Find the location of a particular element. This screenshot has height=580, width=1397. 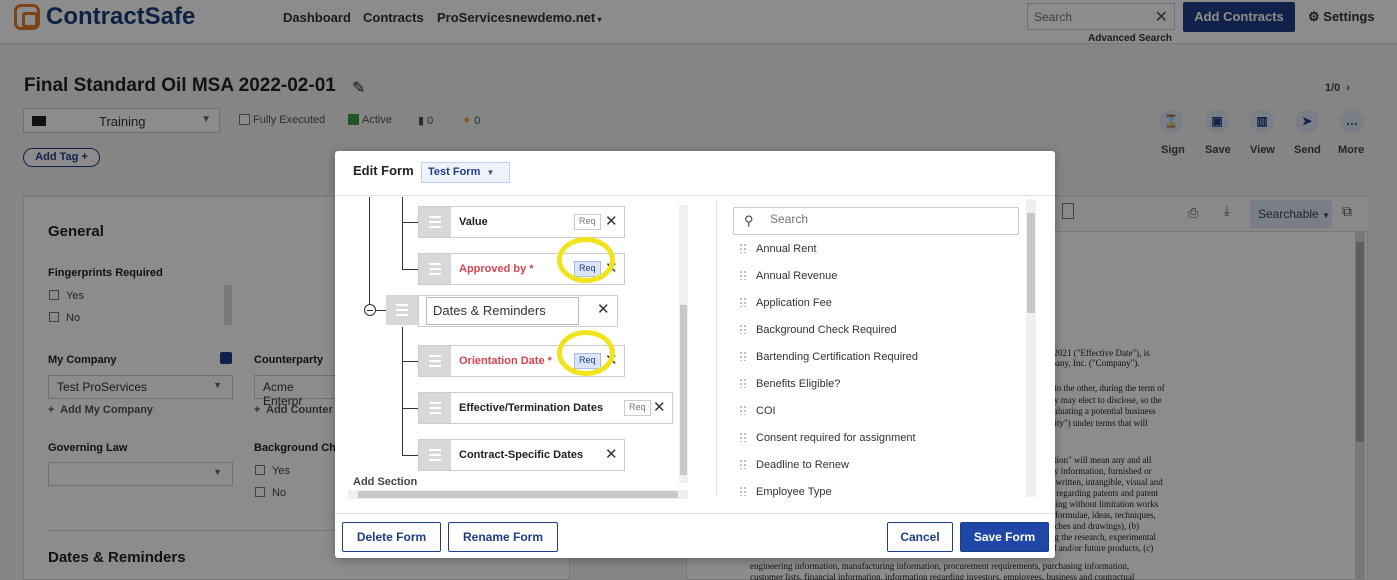

available-field-item: Employee Type is located at coordinates (785, 492).